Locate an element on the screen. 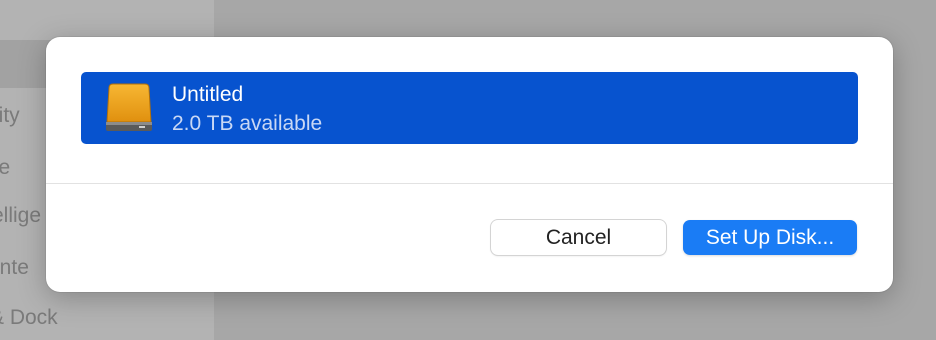 This screenshot has width=936, height=340. cancel-button: Cancel is located at coordinates (578, 237).